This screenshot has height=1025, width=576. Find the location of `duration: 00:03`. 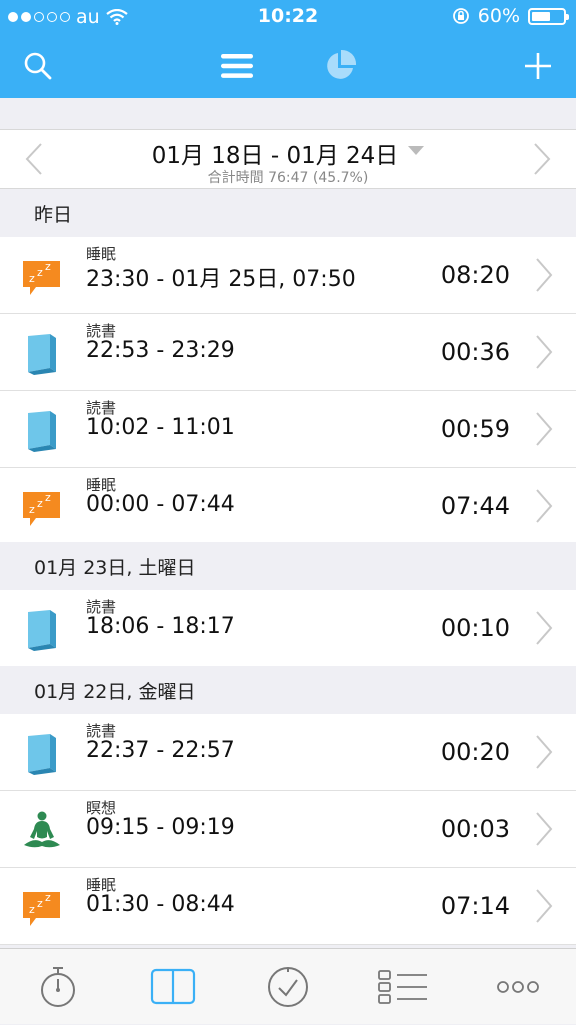

duration: 00:03 is located at coordinates (475, 829).